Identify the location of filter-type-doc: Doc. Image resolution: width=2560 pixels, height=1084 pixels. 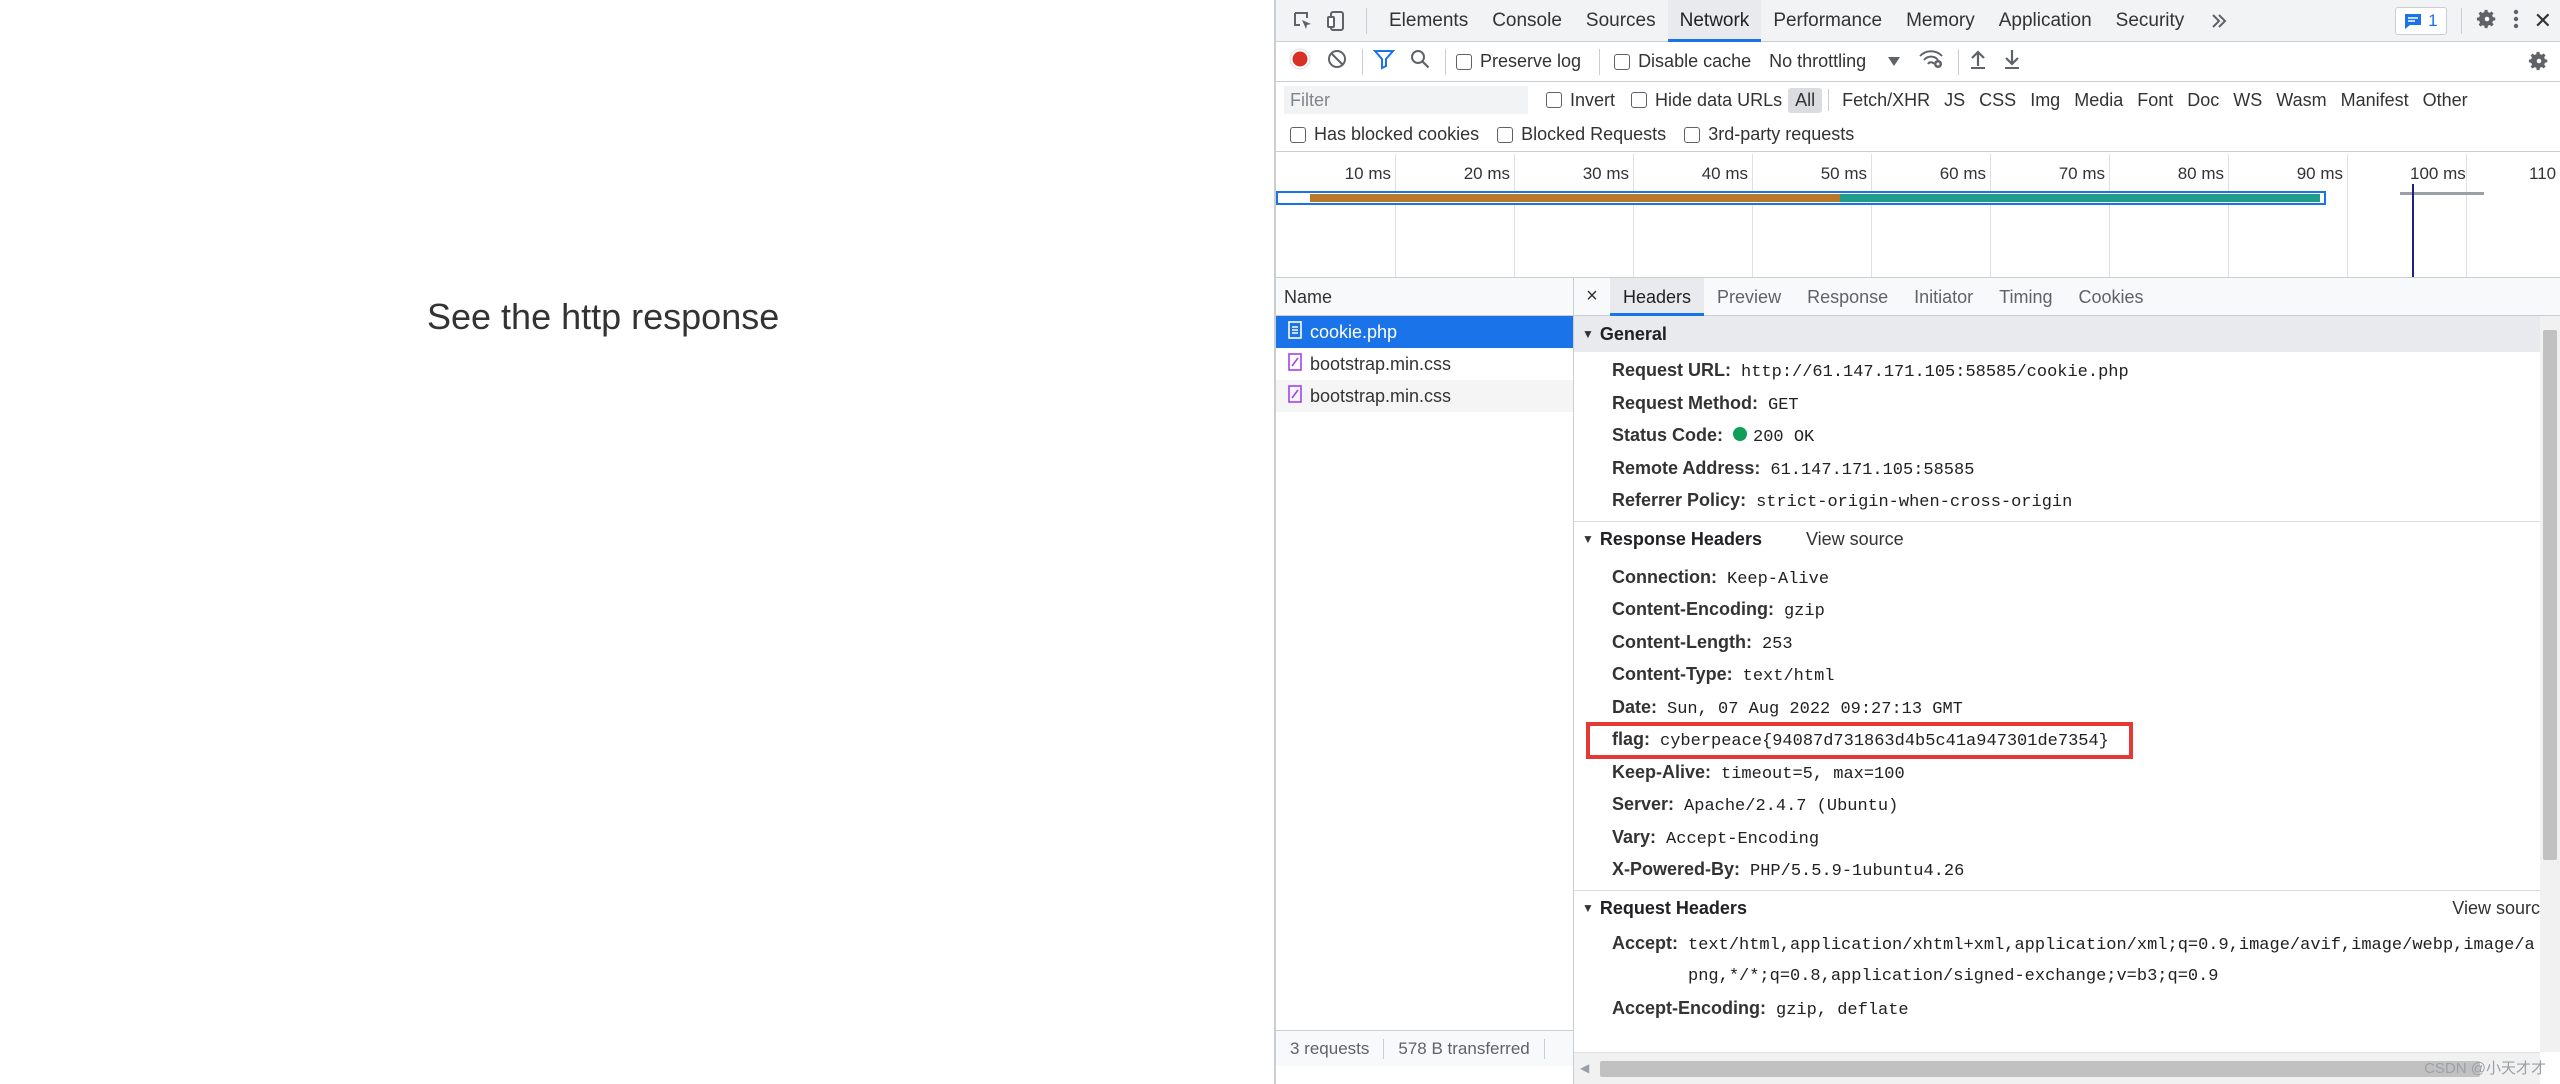
(2203, 100).